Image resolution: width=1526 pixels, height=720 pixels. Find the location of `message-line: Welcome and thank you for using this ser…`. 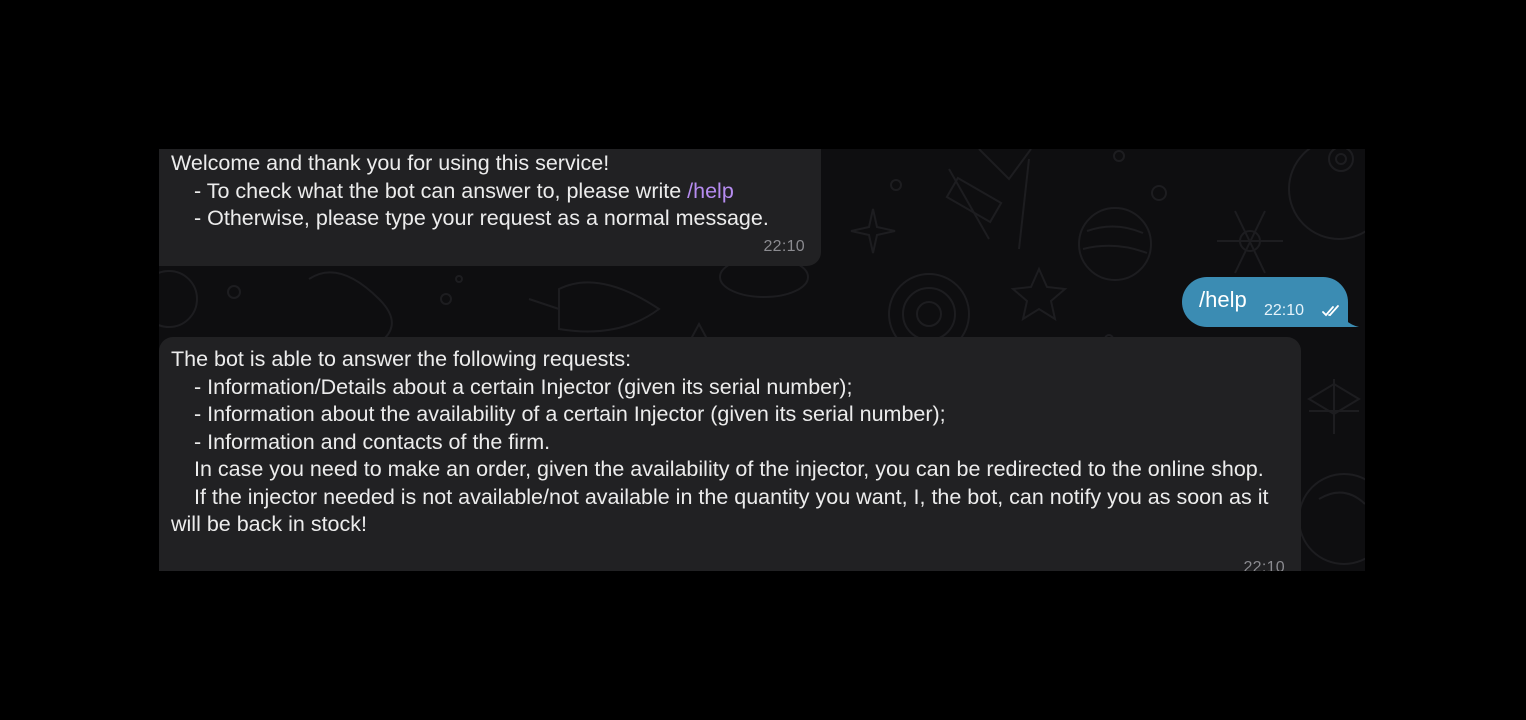

message-line: Welcome and thank you for using this ser… is located at coordinates (390, 163).